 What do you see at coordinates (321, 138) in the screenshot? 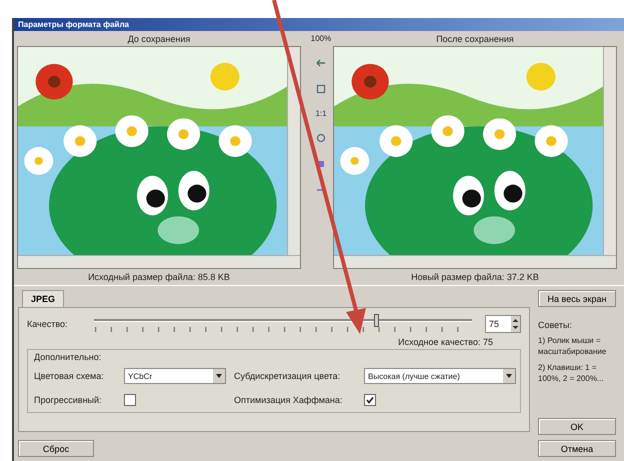
I see `circle-icon` at bounding box center [321, 138].